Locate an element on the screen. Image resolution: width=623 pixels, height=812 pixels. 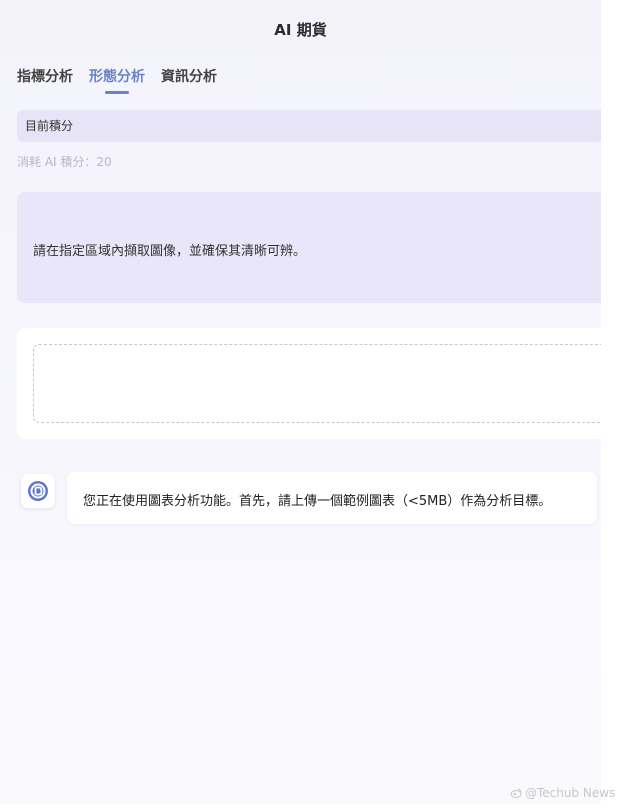
chat-message: 您正在使用圖表分析功能。首先，請上傳一個範例圖表（<5MB）作為分析目標。 is located at coordinates (332, 498).